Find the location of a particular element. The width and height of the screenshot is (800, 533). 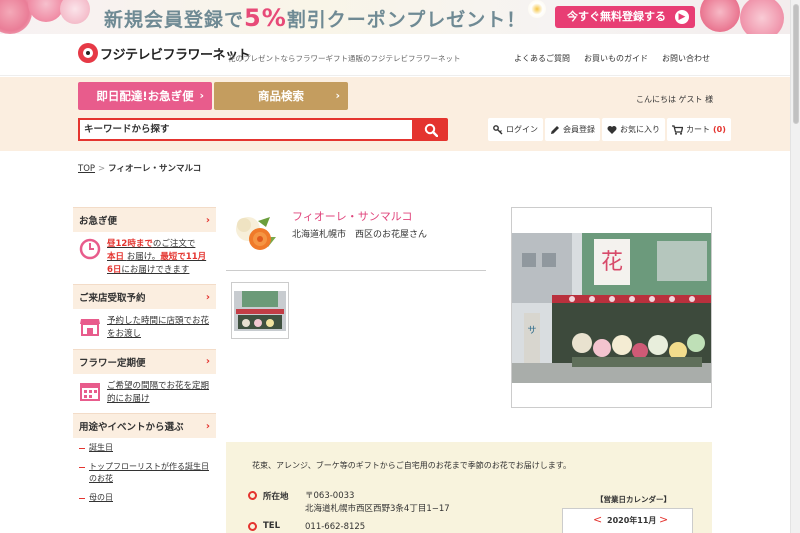

sidebar-occasion-title: 用途やイベントから選ぶ is located at coordinates (131, 428).